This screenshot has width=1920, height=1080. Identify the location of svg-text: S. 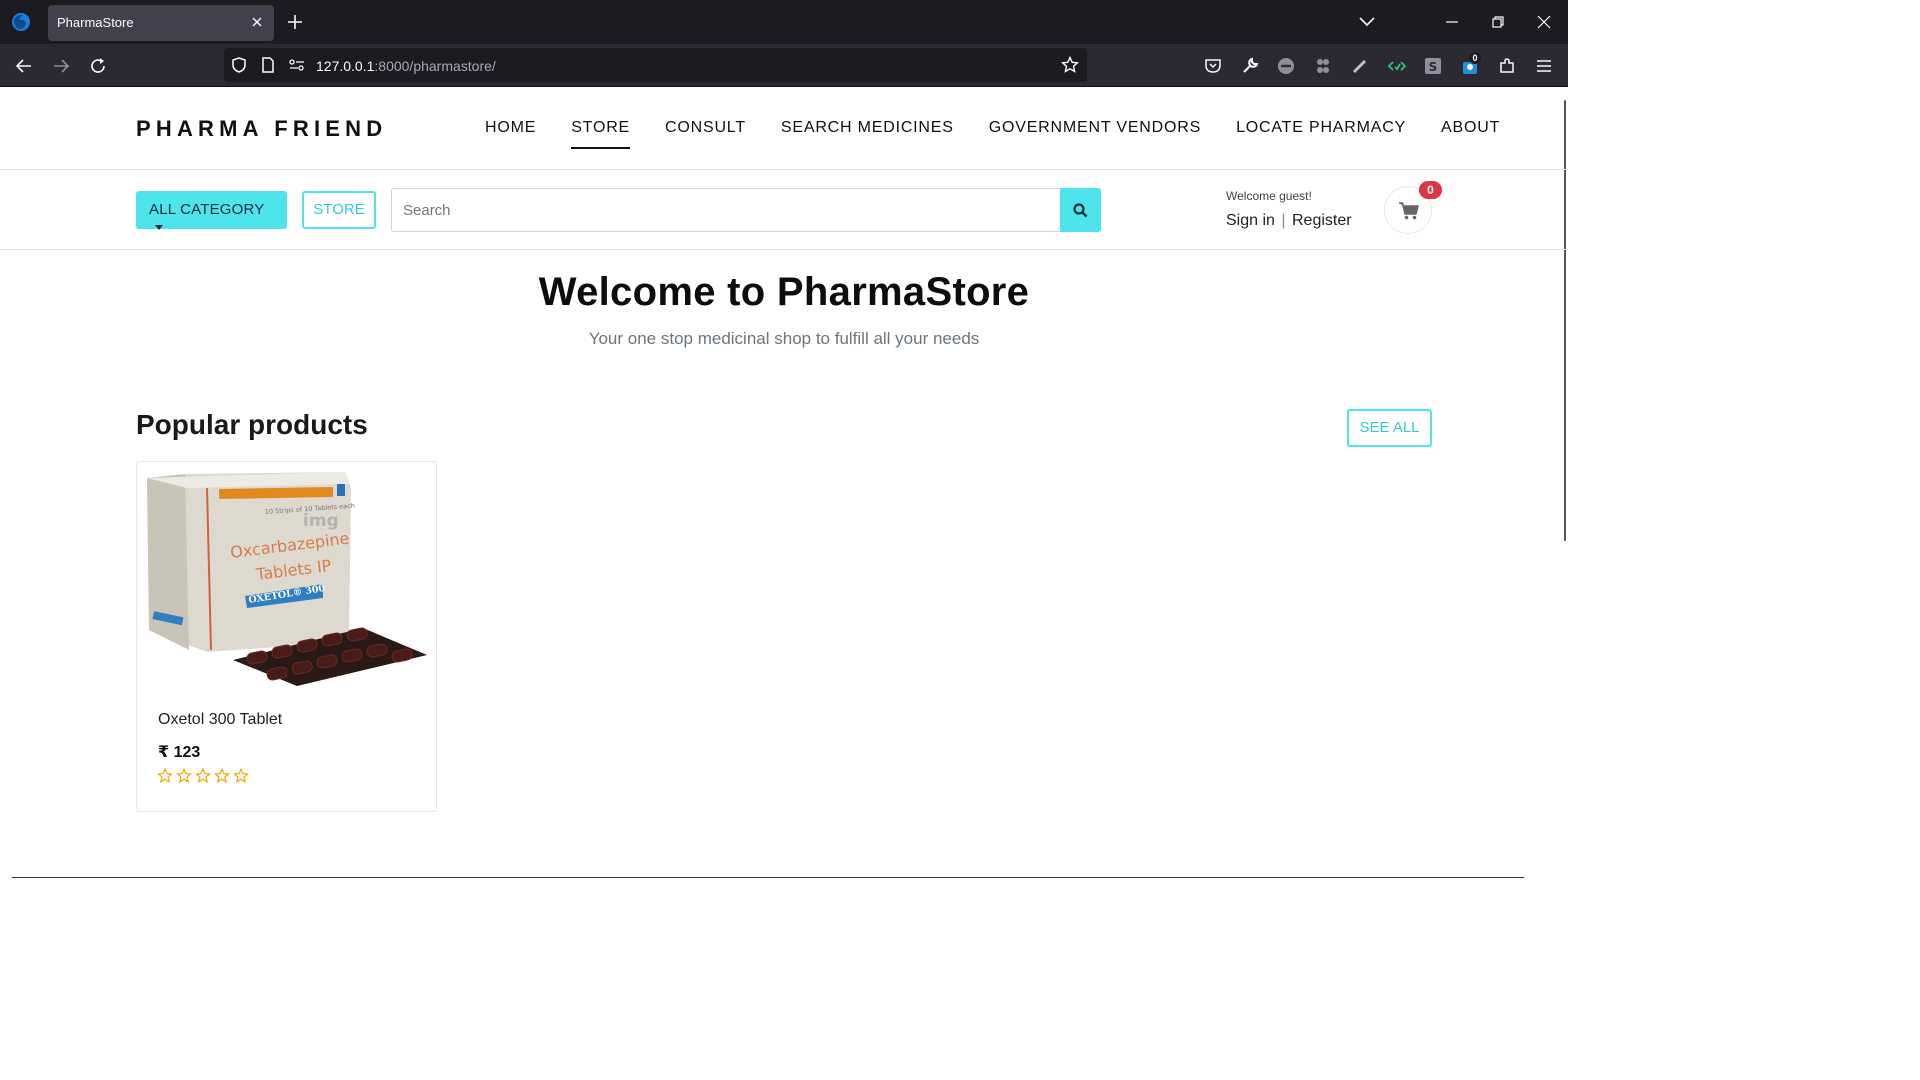
(1433, 67).